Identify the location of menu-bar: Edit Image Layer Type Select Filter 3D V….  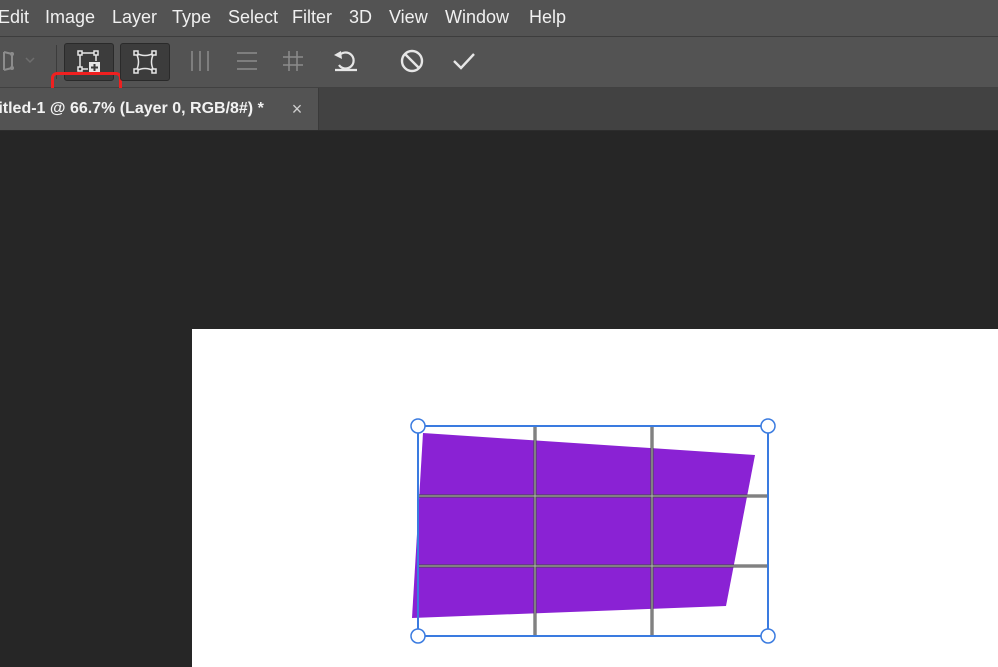
(499, 18).